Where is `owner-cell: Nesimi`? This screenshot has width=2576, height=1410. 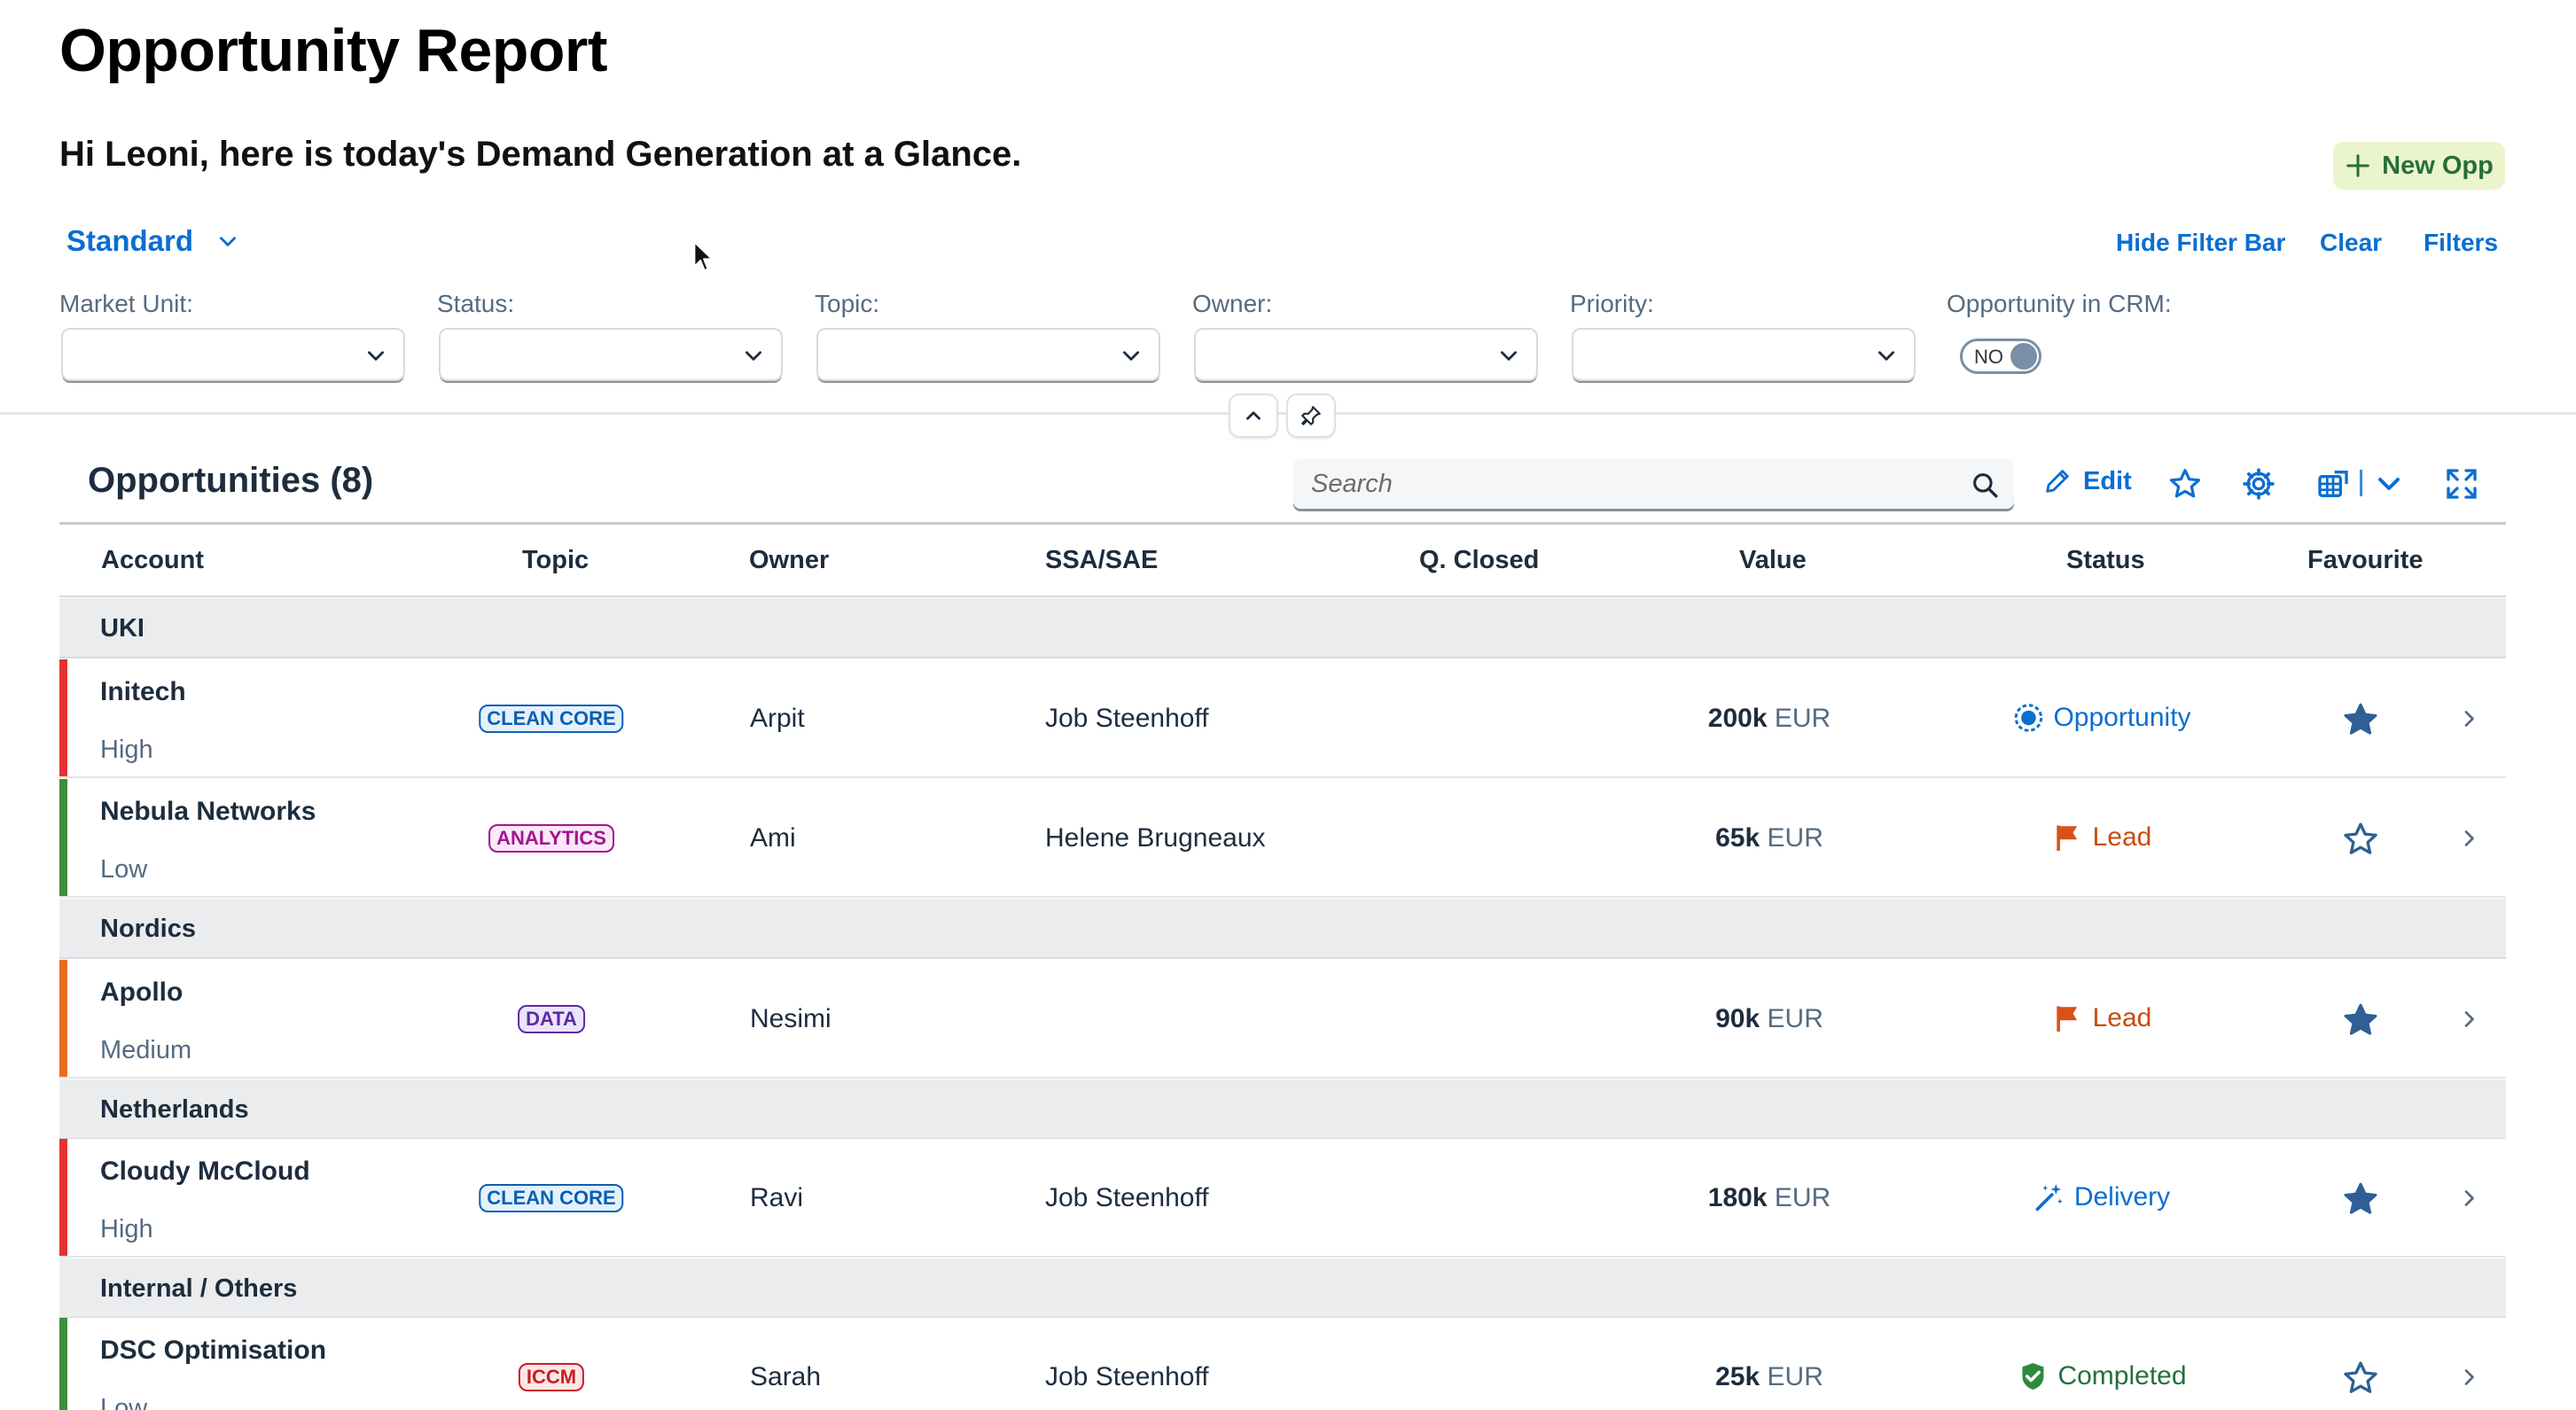
owner-cell: Nesimi is located at coordinates (790, 1018).